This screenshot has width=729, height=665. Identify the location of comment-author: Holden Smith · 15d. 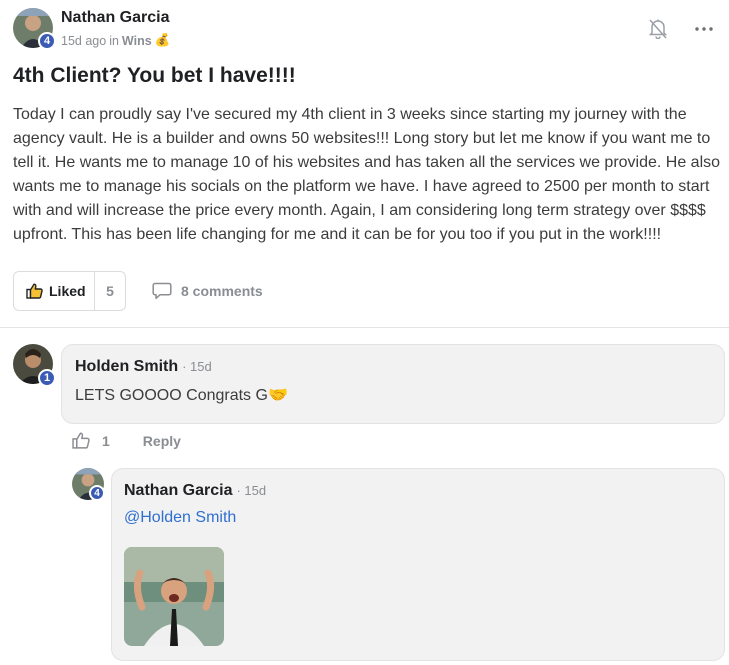
(143, 367).